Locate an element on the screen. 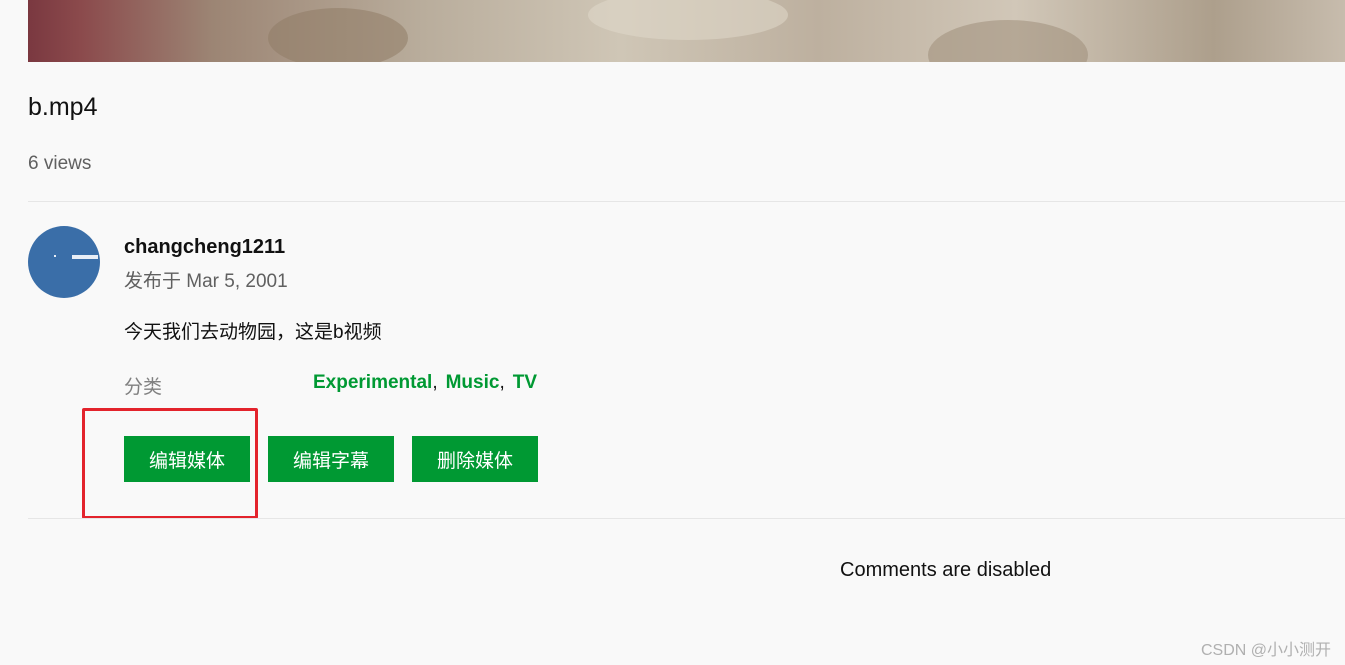 Image resolution: width=1345 pixels, height=665 pixels. video-title: b.mp4 is located at coordinates (63, 107).